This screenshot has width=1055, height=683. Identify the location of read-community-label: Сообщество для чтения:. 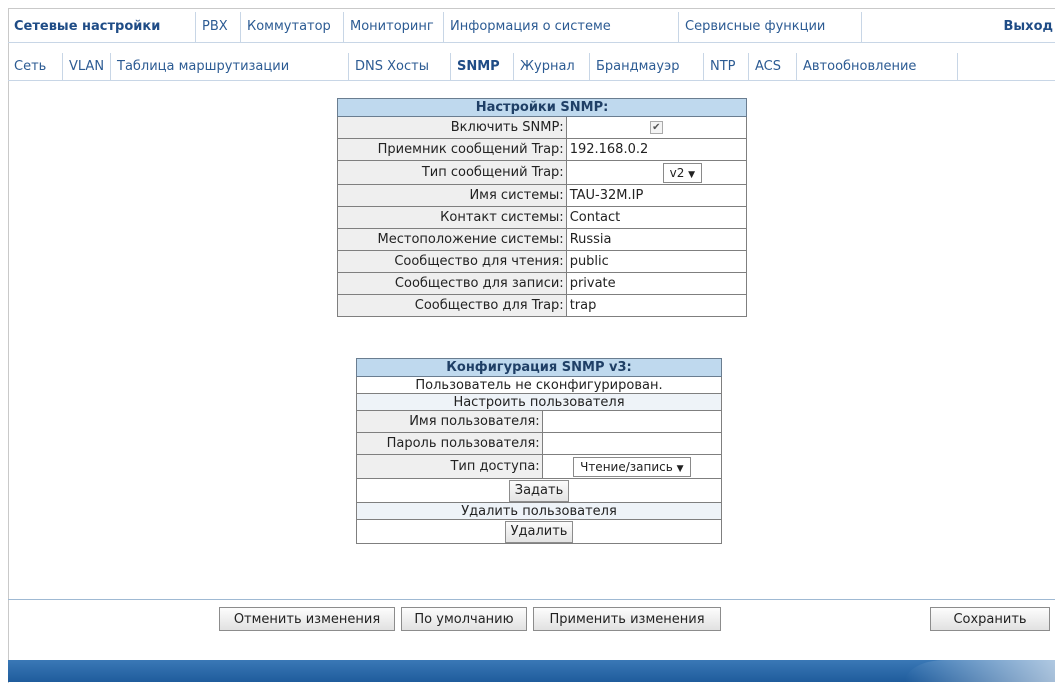
(452, 261).